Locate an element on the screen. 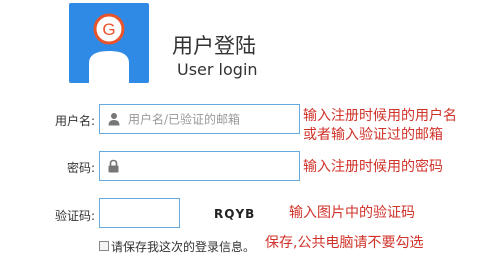 This screenshot has width=483, height=258. captcha-hint: 输入图片中的验证码 is located at coordinates (352, 213).